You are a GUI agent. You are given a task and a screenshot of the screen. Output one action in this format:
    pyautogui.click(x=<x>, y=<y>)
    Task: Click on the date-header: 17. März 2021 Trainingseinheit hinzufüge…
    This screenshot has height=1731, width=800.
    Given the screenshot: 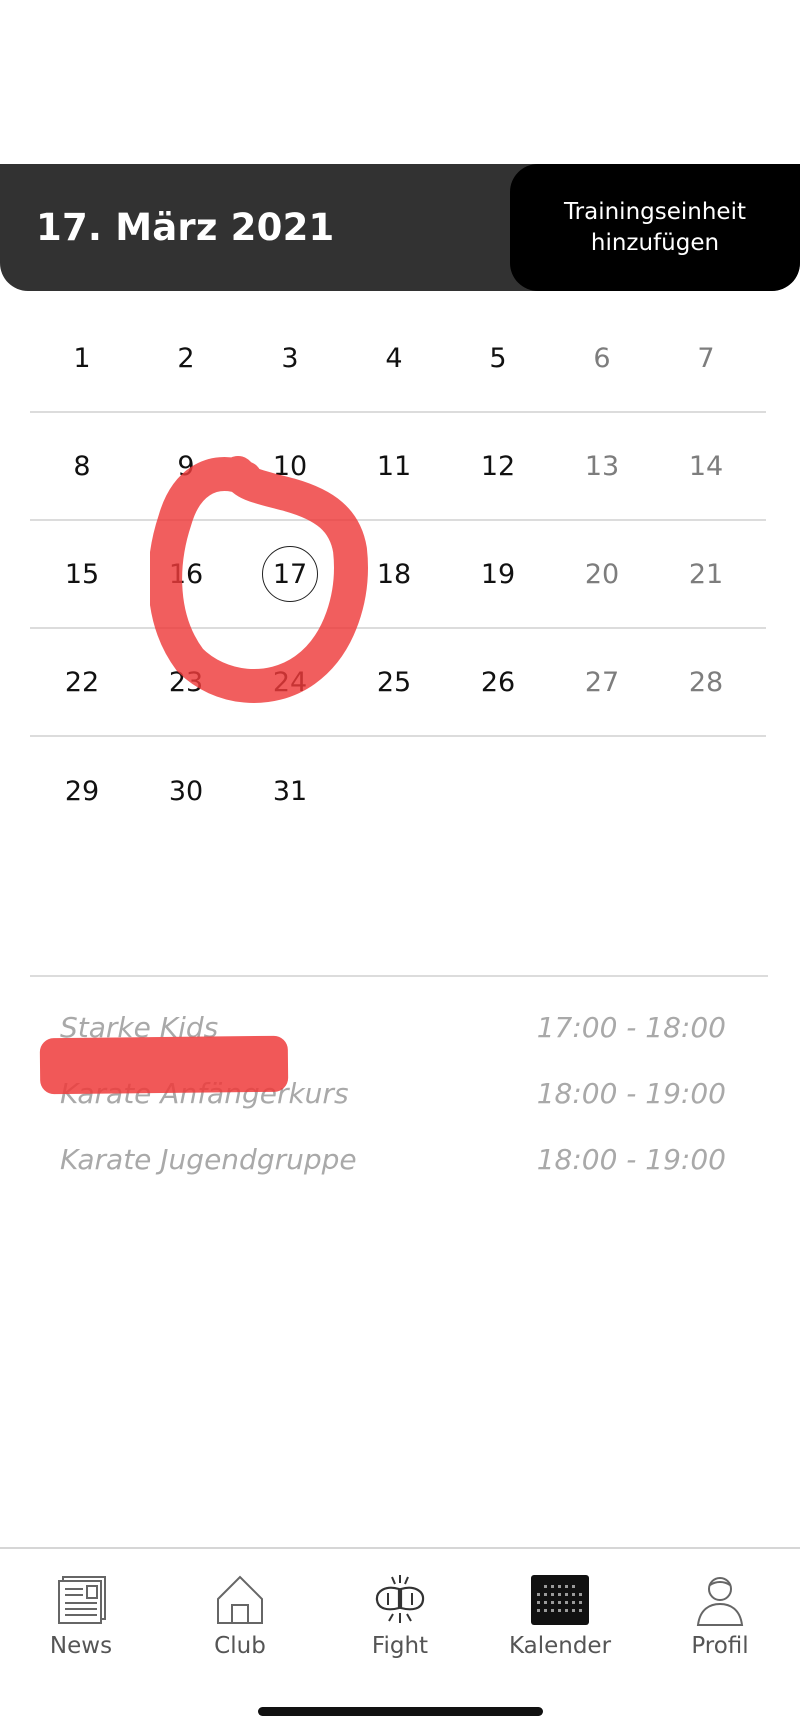 What is the action you would take?
    pyautogui.click(x=400, y=227)
    